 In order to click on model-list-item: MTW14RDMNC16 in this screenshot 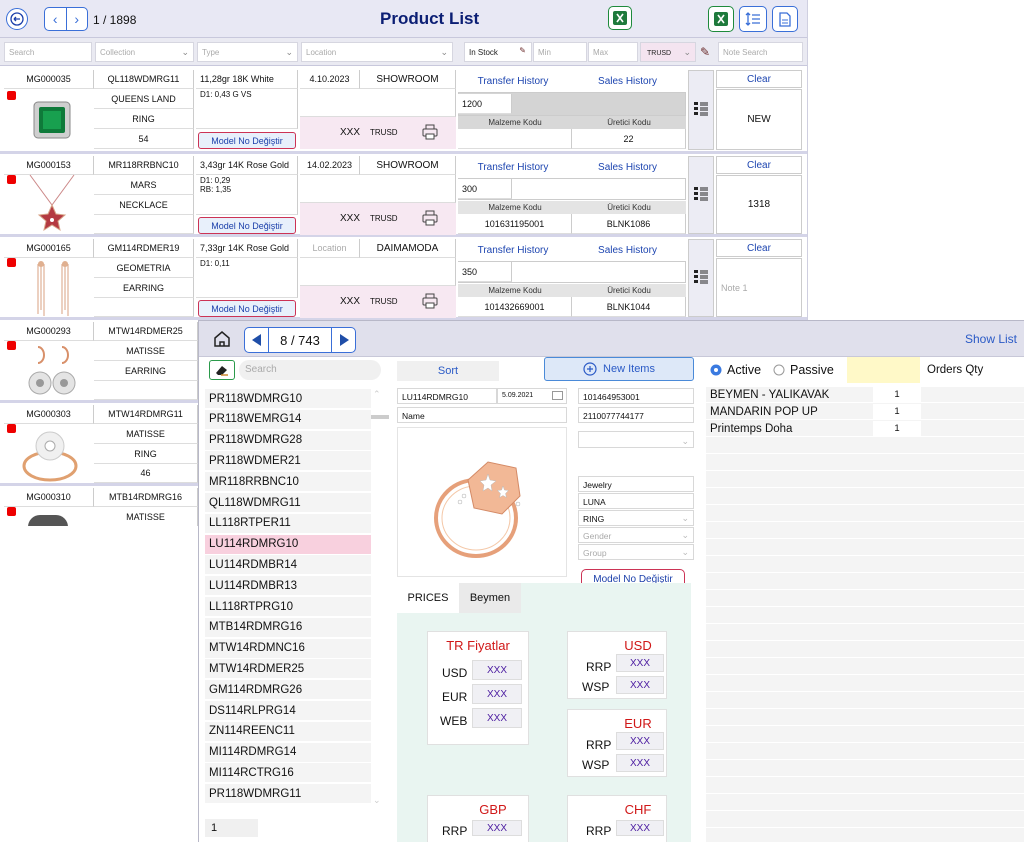, I will do `click(288, 648)`.